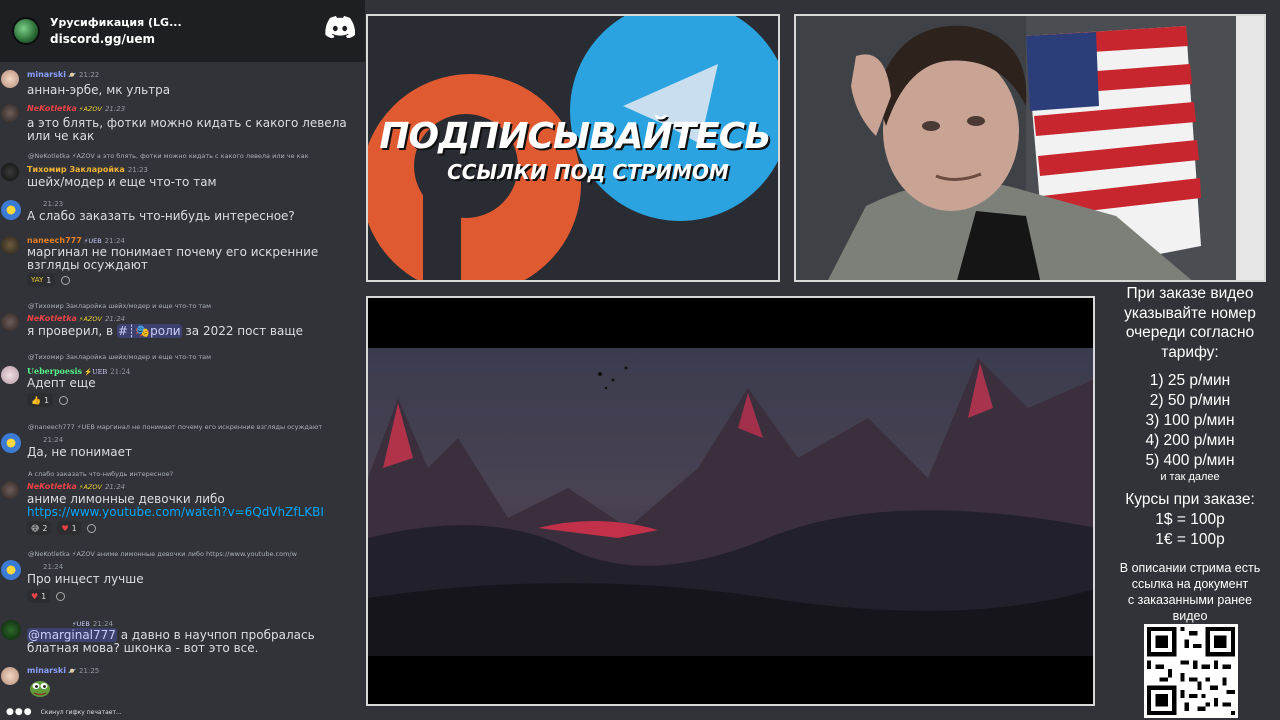  What do you see at coordinates (340, 27) in the screenshot?
I see `discord-logo-icon` at bounding box center [340, 27].